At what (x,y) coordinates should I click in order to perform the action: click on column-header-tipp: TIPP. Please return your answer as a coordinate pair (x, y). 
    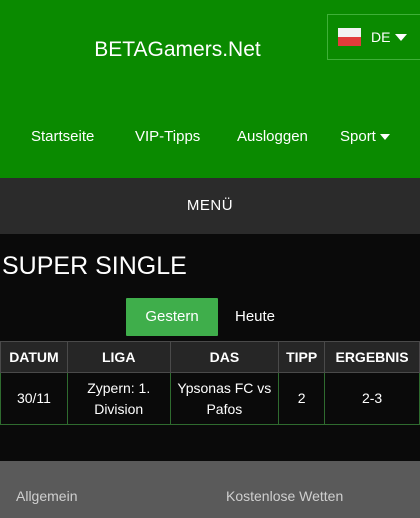
    Looking at the image, I should click on (302, 357).